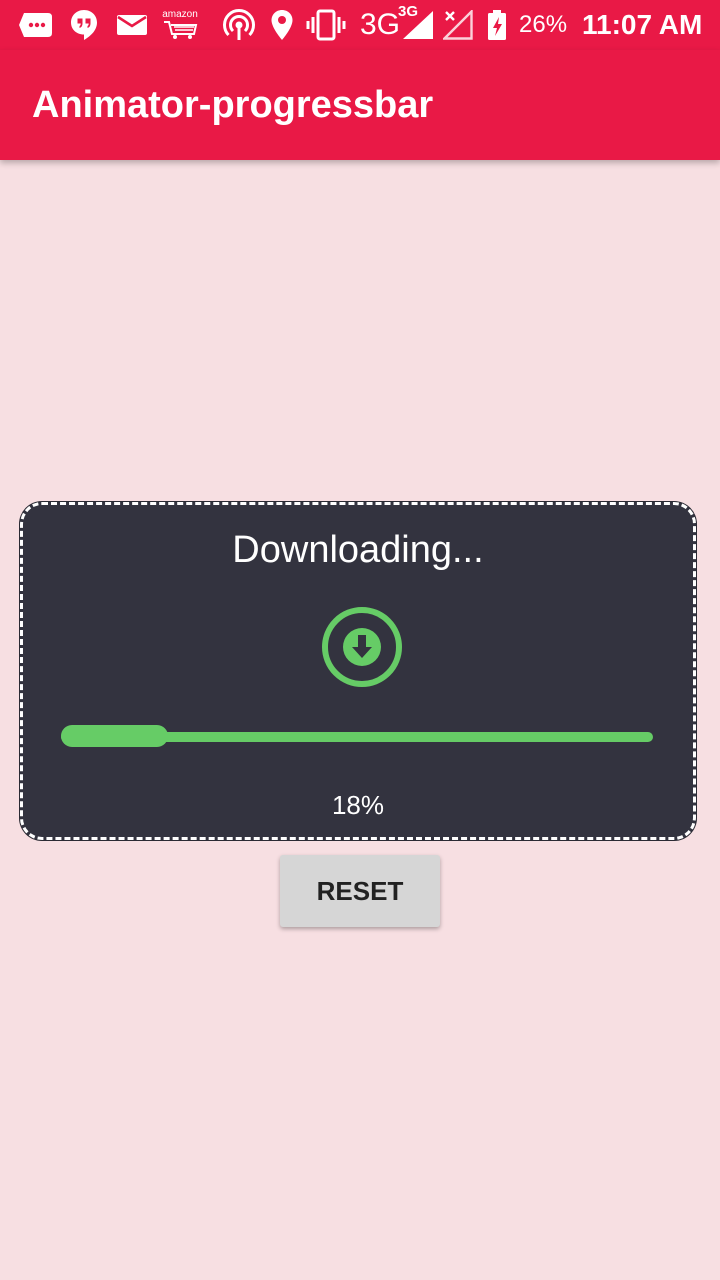 This screenshot has height=1280, width=720. I want to click on progress-percent: 18%, so click(358, 805).